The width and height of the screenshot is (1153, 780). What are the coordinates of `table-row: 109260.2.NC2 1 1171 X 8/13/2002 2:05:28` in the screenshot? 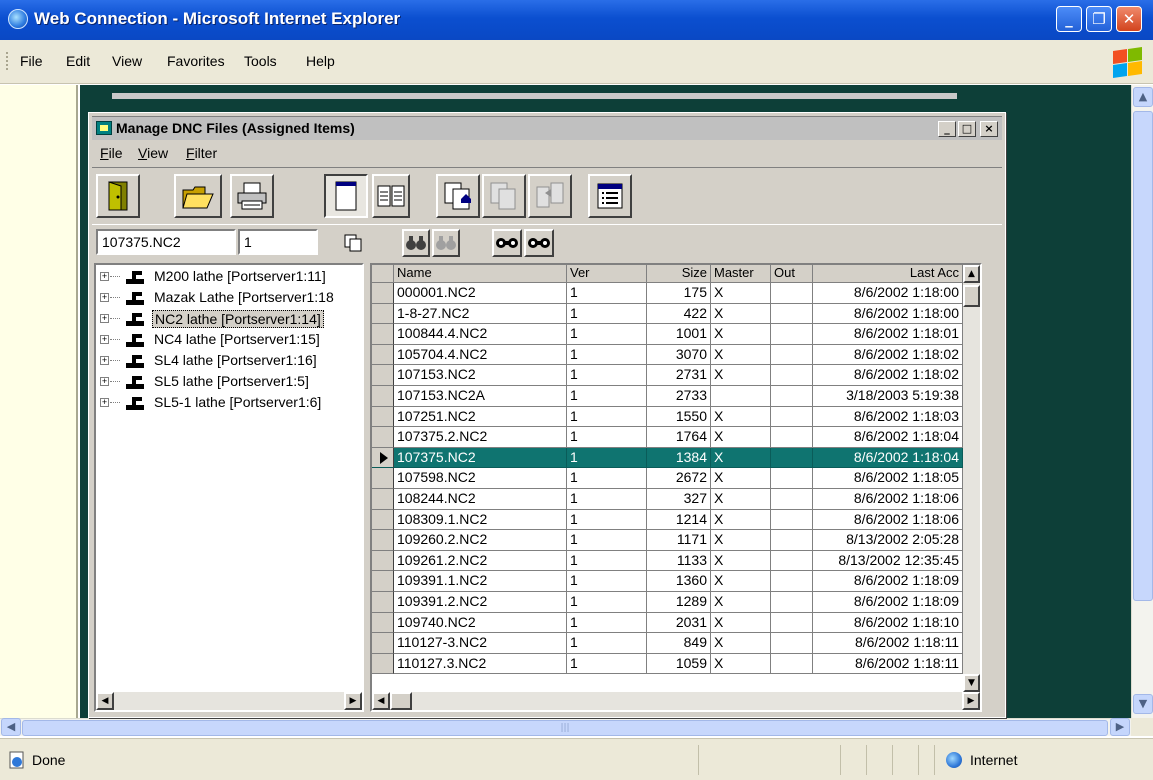 It's located at (667, 540).